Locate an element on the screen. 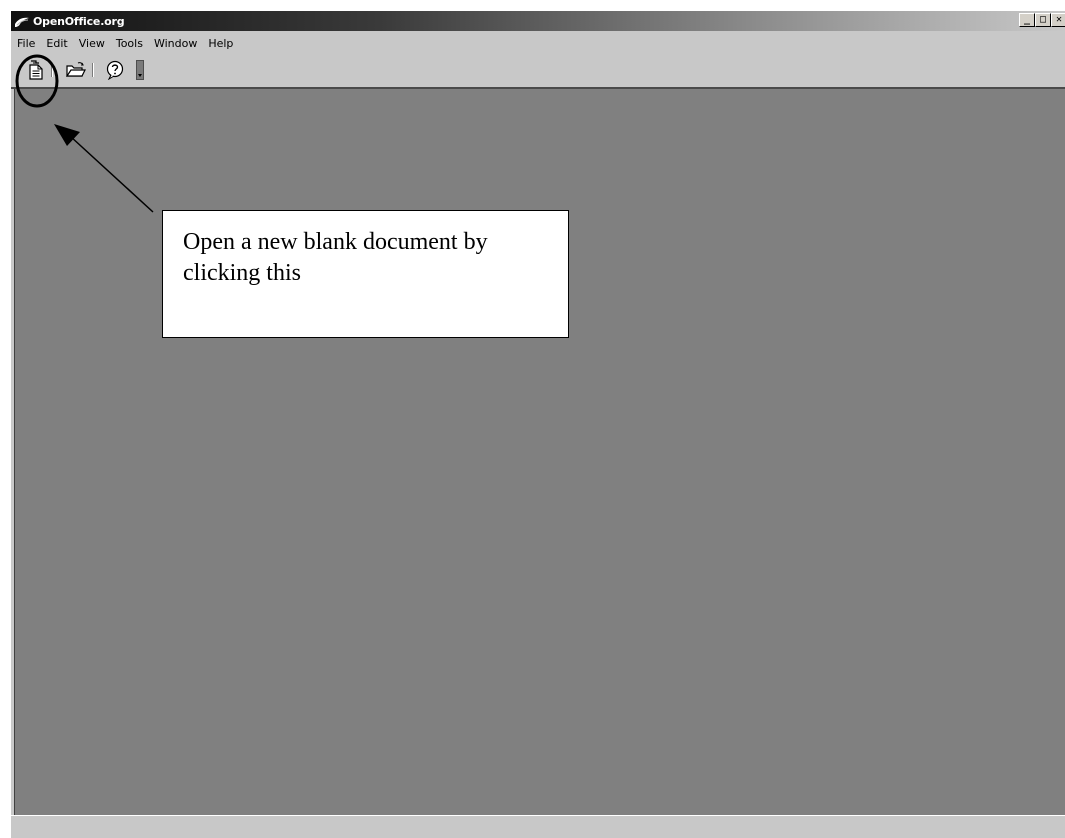 The height and width of the screenshot is (838, 1065). toolbar-options-arrow-icon is located at coordinates (140, 70).